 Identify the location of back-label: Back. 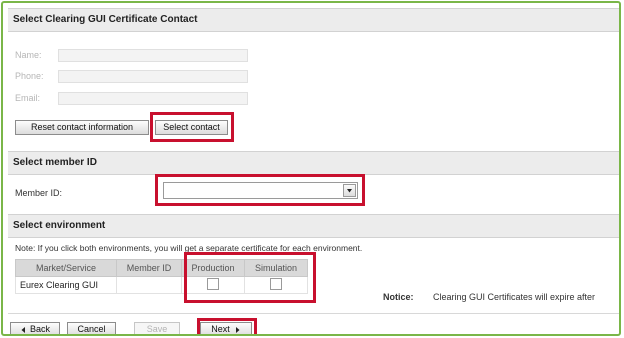
(39, 329).